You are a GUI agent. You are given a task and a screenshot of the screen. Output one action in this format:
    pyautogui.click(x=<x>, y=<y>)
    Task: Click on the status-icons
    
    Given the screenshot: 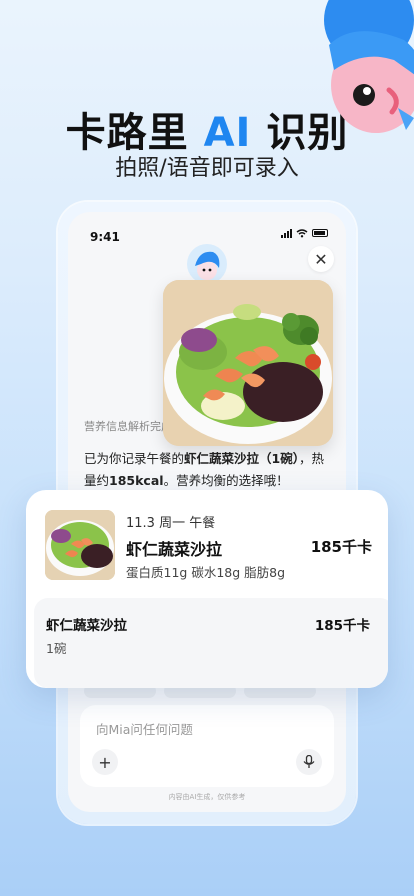 What is the action you would take?
    pyautogui.click(x=304, y=233)
    